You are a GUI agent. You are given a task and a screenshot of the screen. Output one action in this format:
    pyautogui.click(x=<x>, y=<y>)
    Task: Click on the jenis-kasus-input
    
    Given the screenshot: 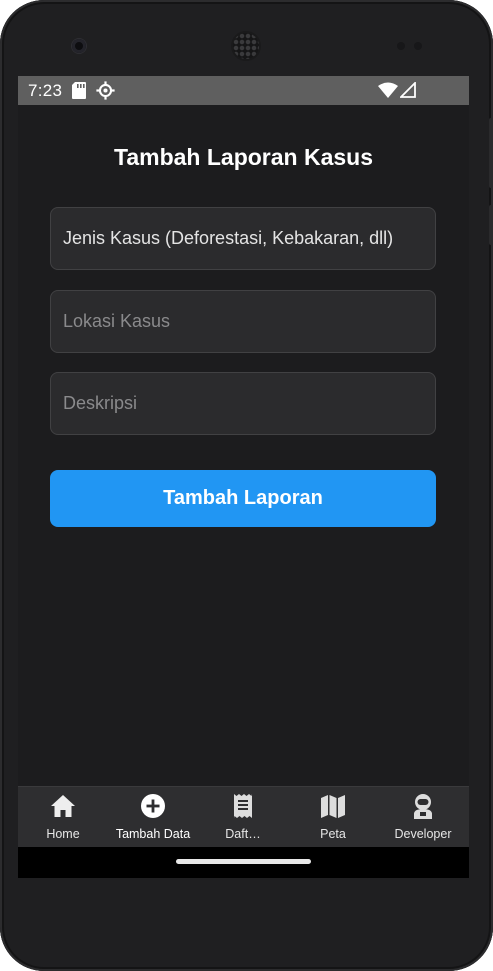 What is the action you would take?
    pyautogui.click(x=243, y=238)
    